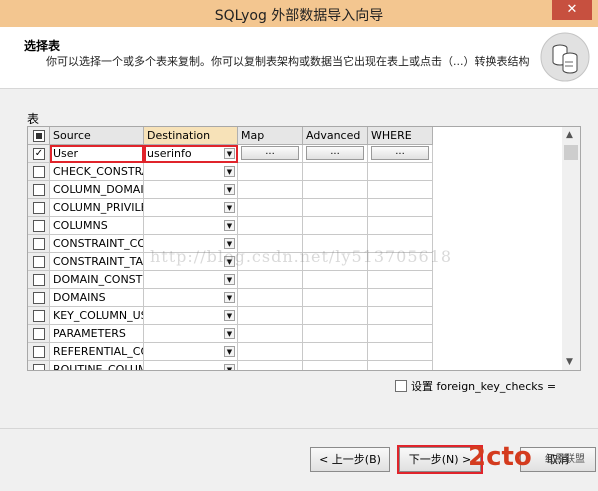 The width and height of the screenshot is (598, 491). I want to click on table-row: ROUTINE_COLUMNS ▼, so click(230, 365).